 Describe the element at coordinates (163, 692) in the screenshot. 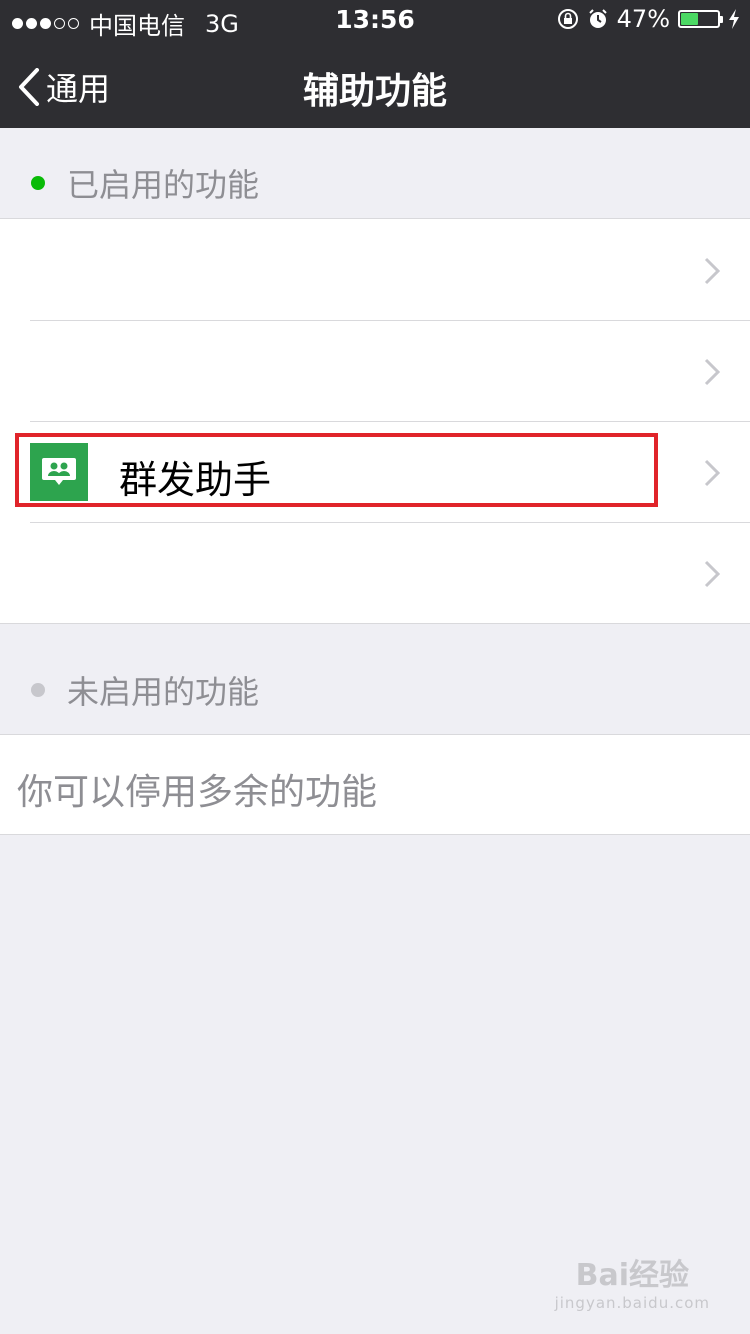

I see `disabled-section-title: 未启用的功能` at that location.